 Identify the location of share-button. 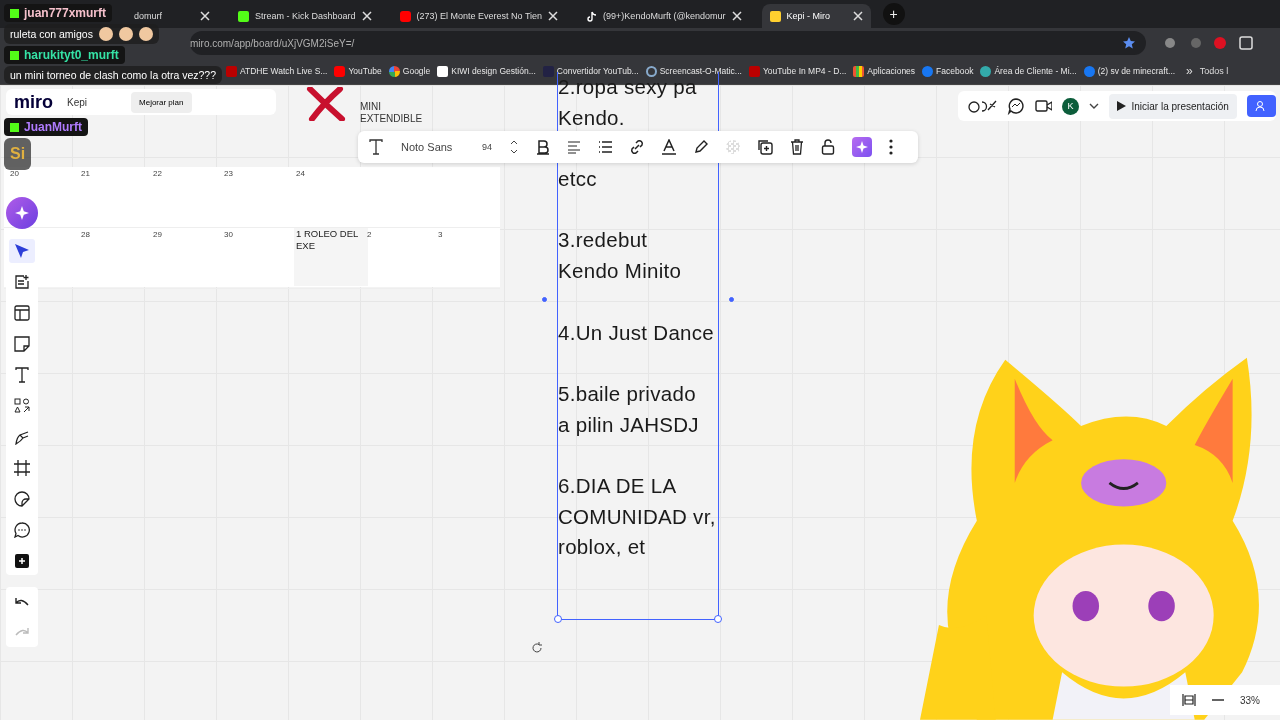
(1261, 106).